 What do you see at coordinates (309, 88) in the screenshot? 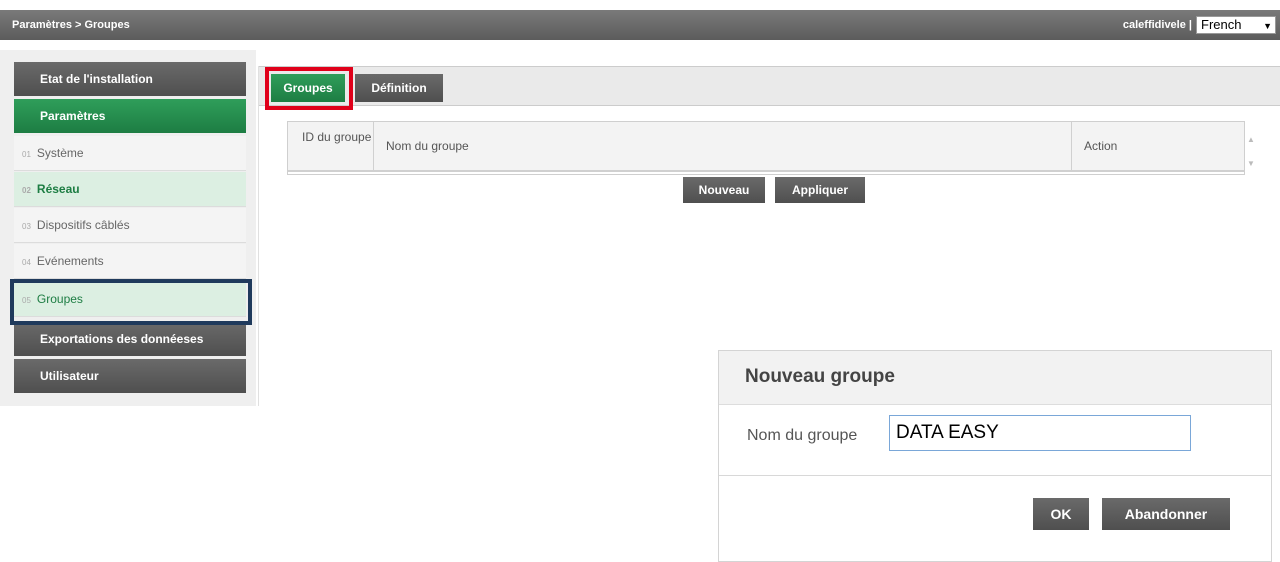
I see `highlight-box-groups-tab` at bounding box center [309, 88].